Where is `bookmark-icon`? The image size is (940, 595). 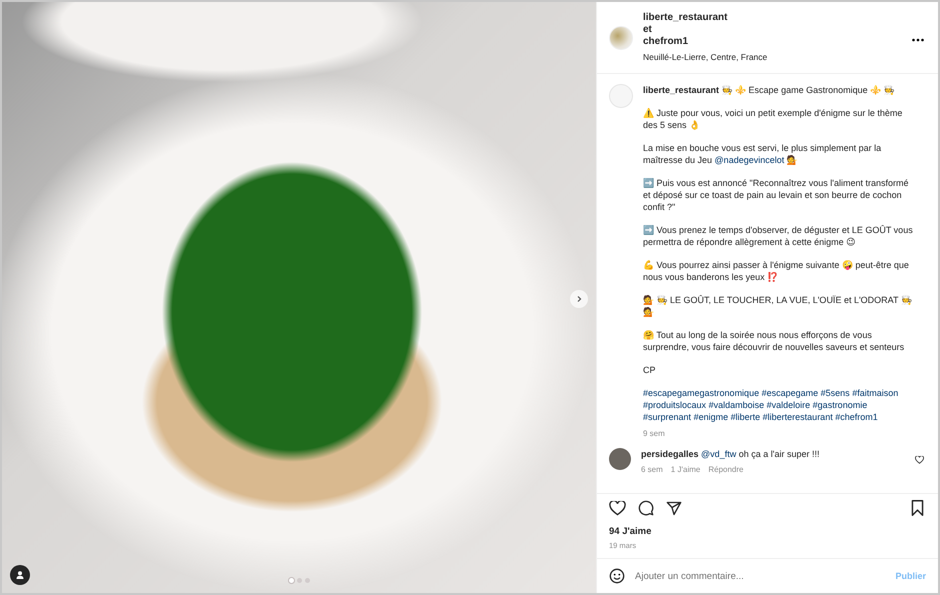
bookmark-icon is located at coordinates (917, 508).